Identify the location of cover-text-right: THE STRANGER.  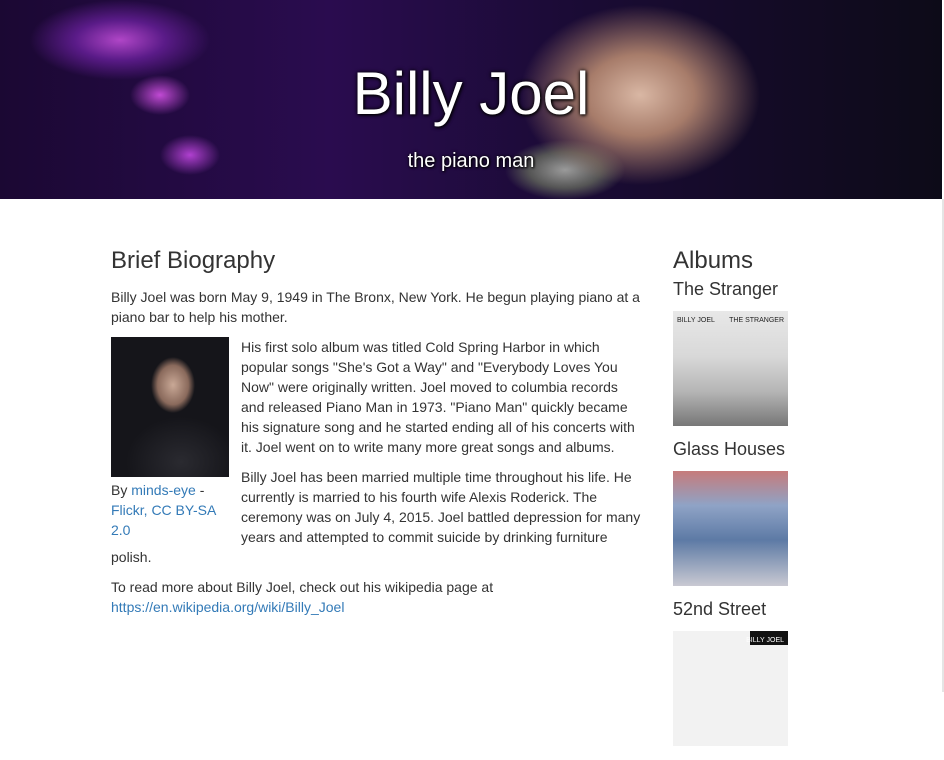
(756, 320).